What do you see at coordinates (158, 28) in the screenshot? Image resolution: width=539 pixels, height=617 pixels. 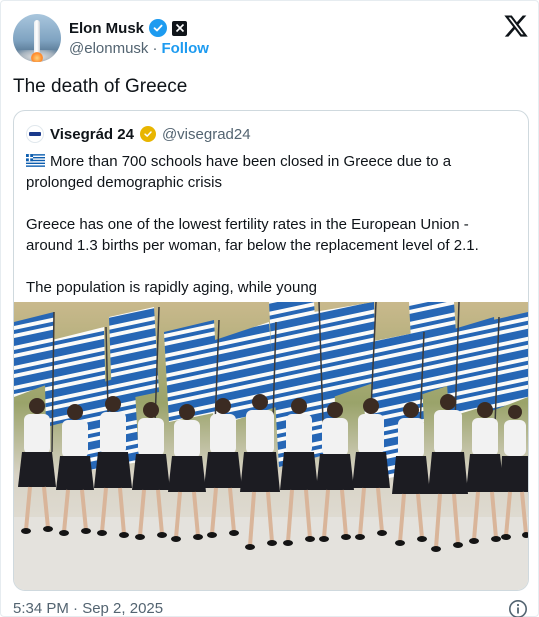 I see `verified-badge-icon` at bounding box center [158, 28].